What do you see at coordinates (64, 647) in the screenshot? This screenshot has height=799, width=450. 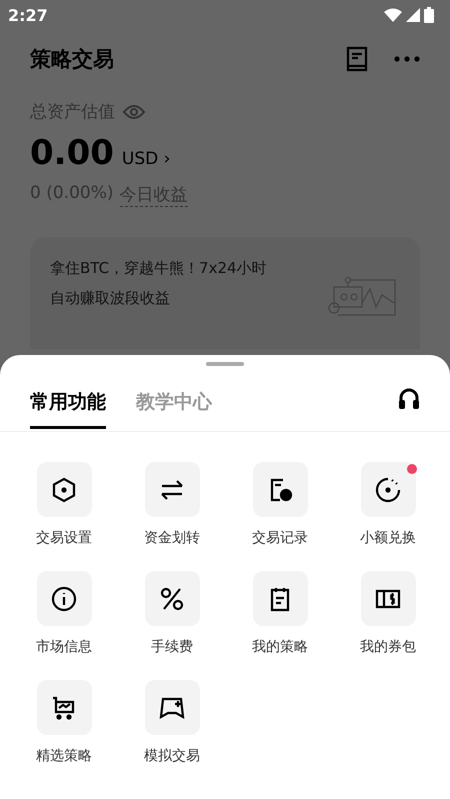 I see `feature-label: 市场信息` at bounding box center [64, 647].